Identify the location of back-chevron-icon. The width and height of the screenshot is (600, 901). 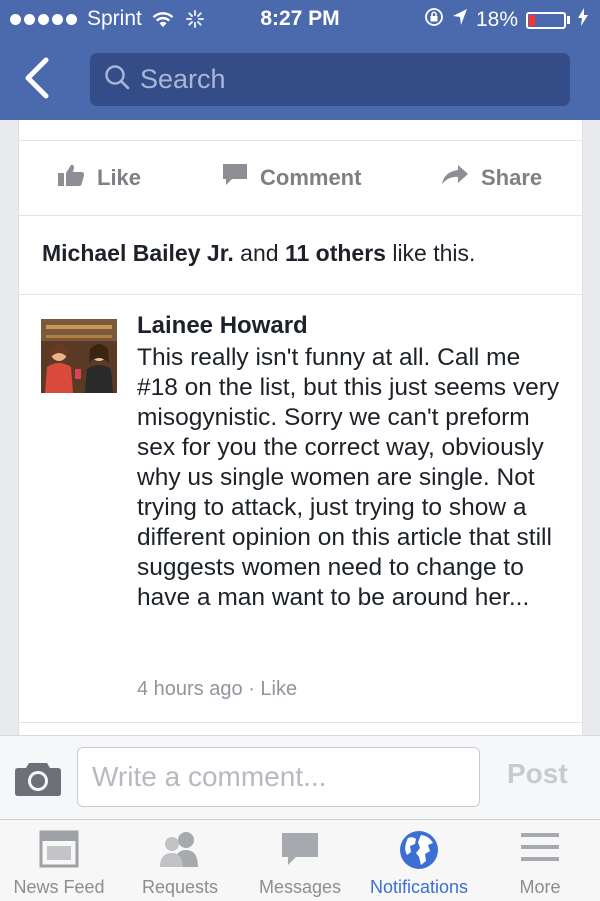
(42, 78).